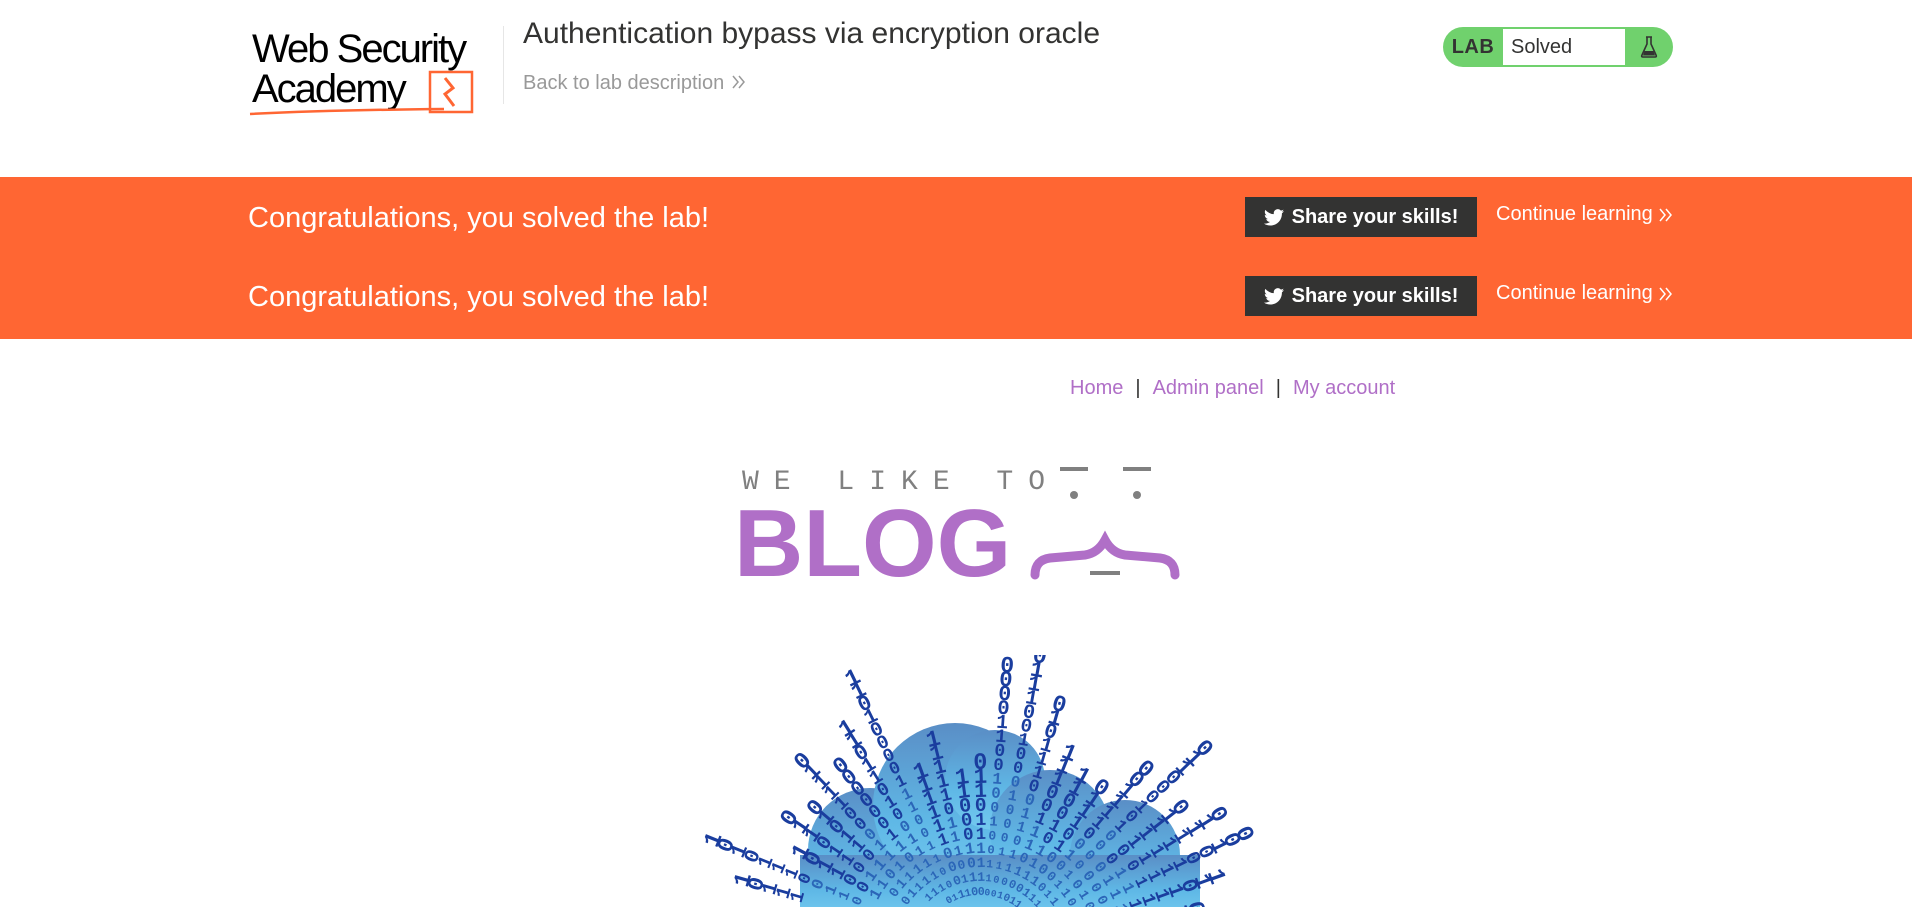 The image size is (1912, 907). I want to click on lab-badge: LAB, so click(1473, 46).